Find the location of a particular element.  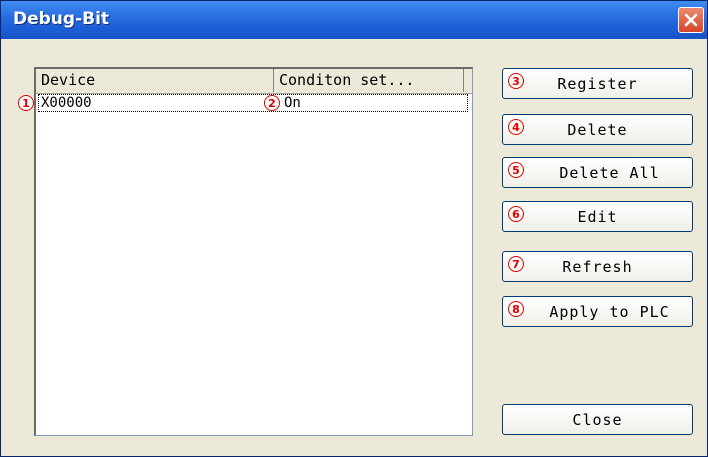

apply-to-plc-button: 8 Apply to PLC is located at coordinates (597, 311).